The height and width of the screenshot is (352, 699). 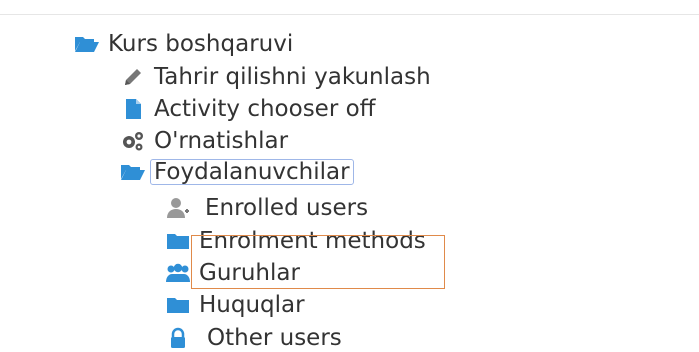 I want to click on user-add-icon, so click(x=178, y=208).